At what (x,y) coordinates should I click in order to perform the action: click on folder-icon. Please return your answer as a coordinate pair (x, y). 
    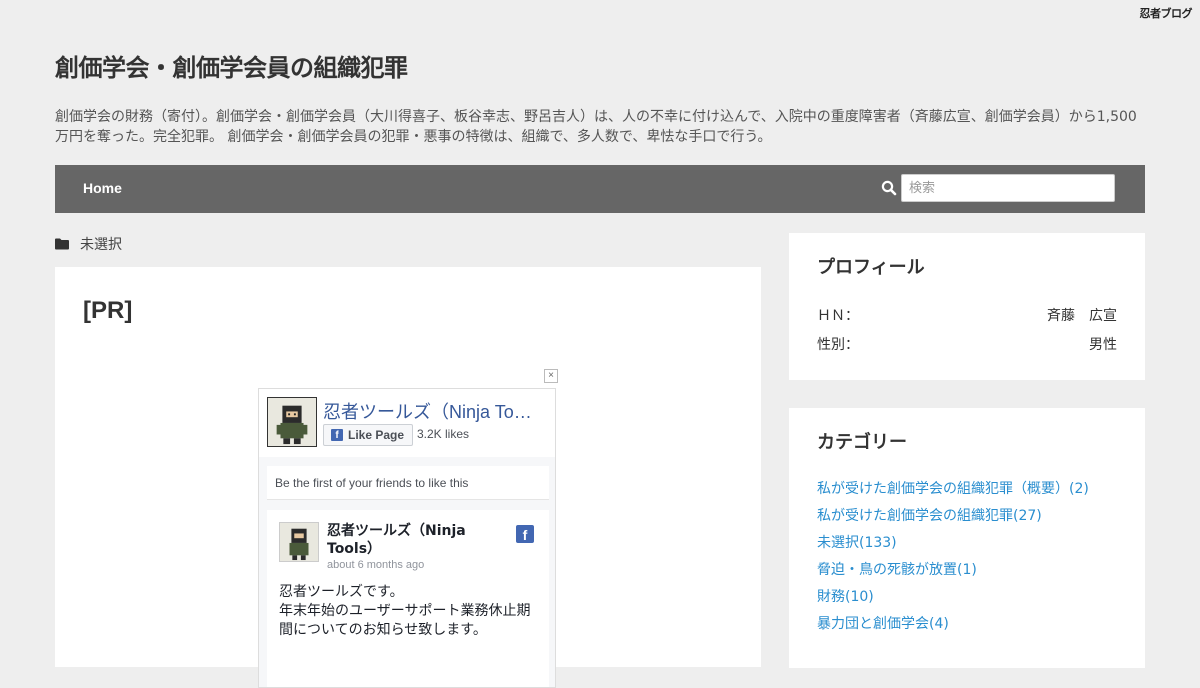
    Looking at the image, I should click on (62, 244).